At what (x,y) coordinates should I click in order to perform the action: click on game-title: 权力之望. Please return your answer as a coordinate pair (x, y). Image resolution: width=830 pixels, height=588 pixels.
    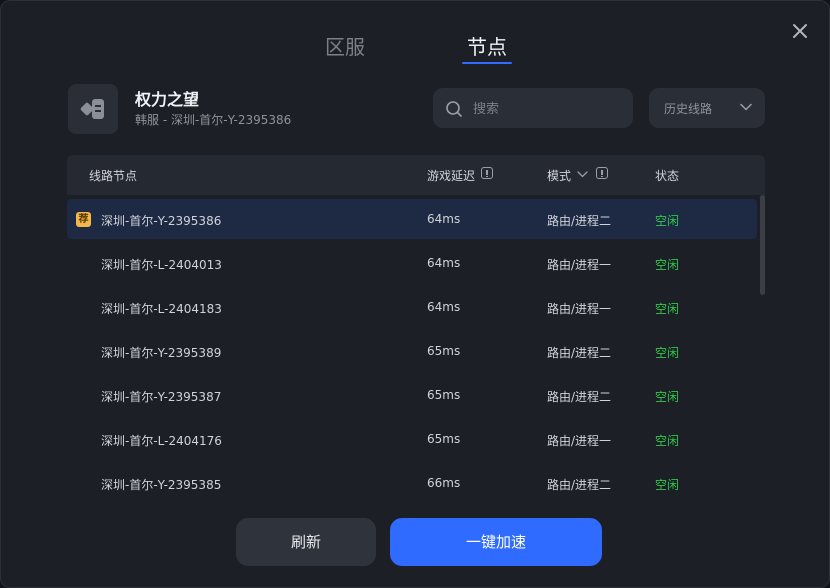
    Looking at the image, I should click on (167, 99).